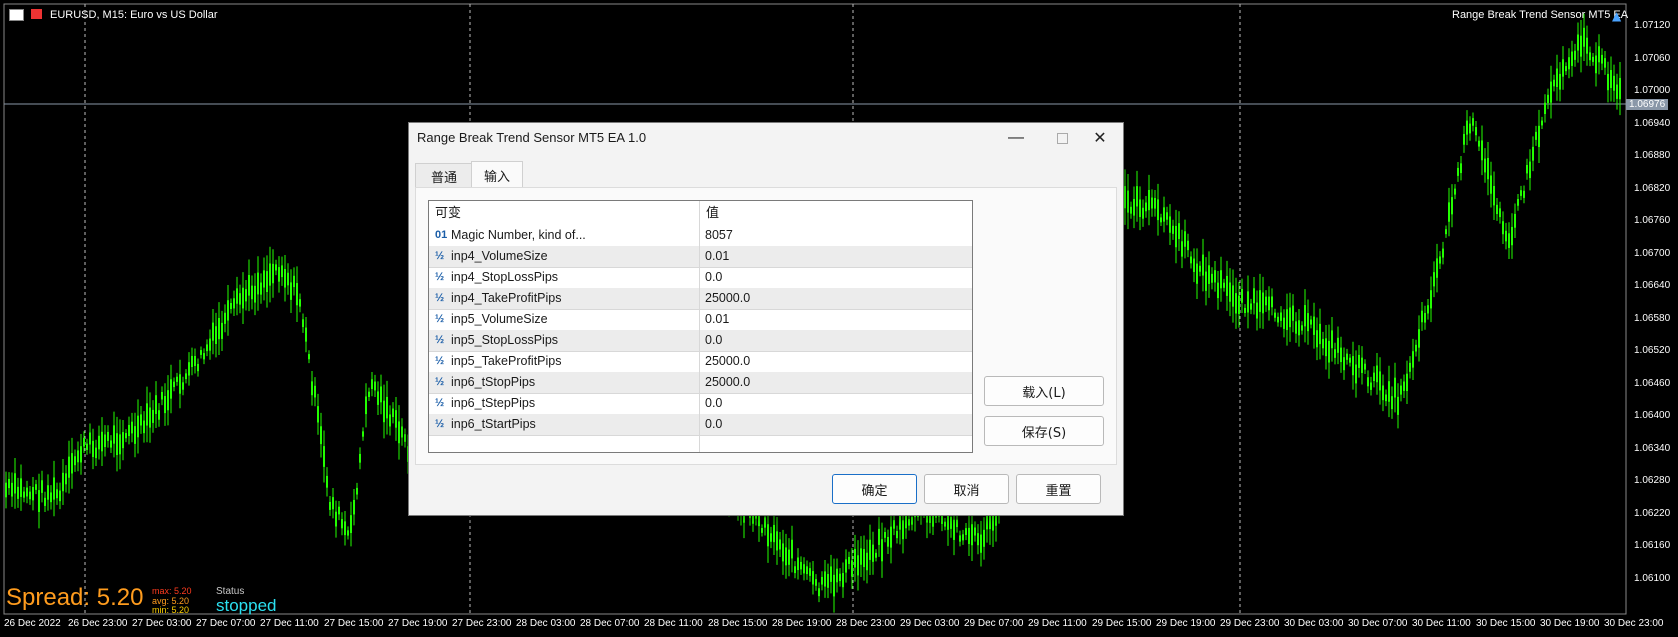 This screenshot has height=637, width=1678. Describe the element at coordinates (493, 403) in the screenshot. I see `input-name: inp6_tStepPips` at that location.